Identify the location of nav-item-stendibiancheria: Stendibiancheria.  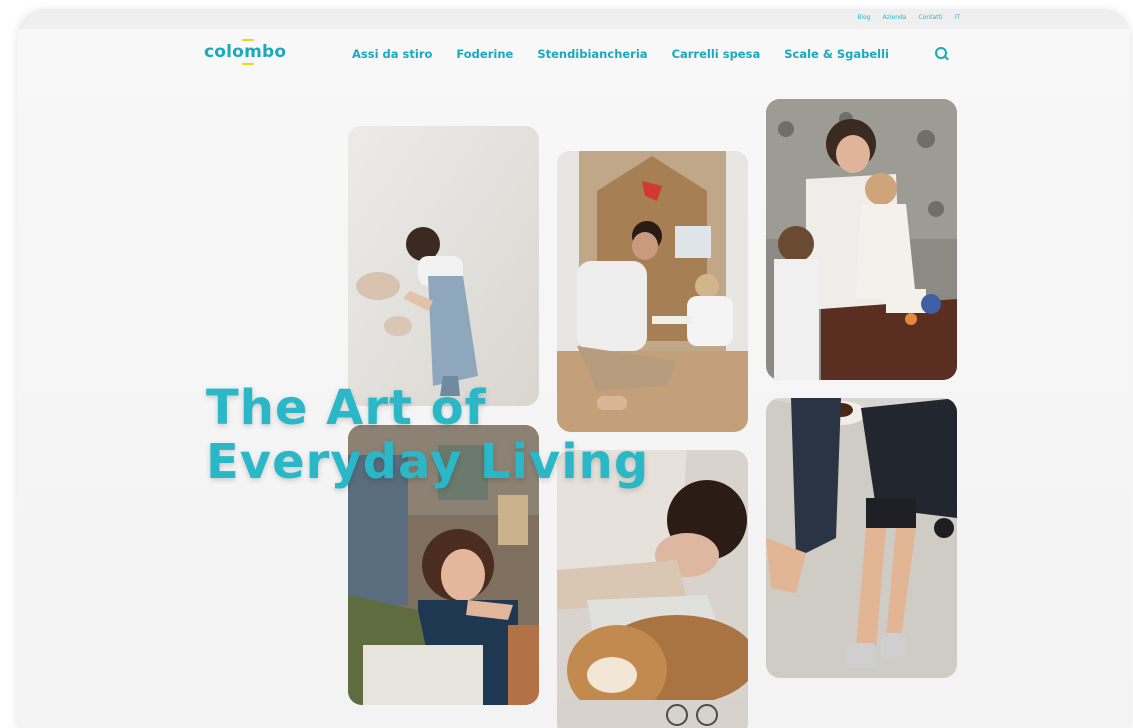
(592, 54).